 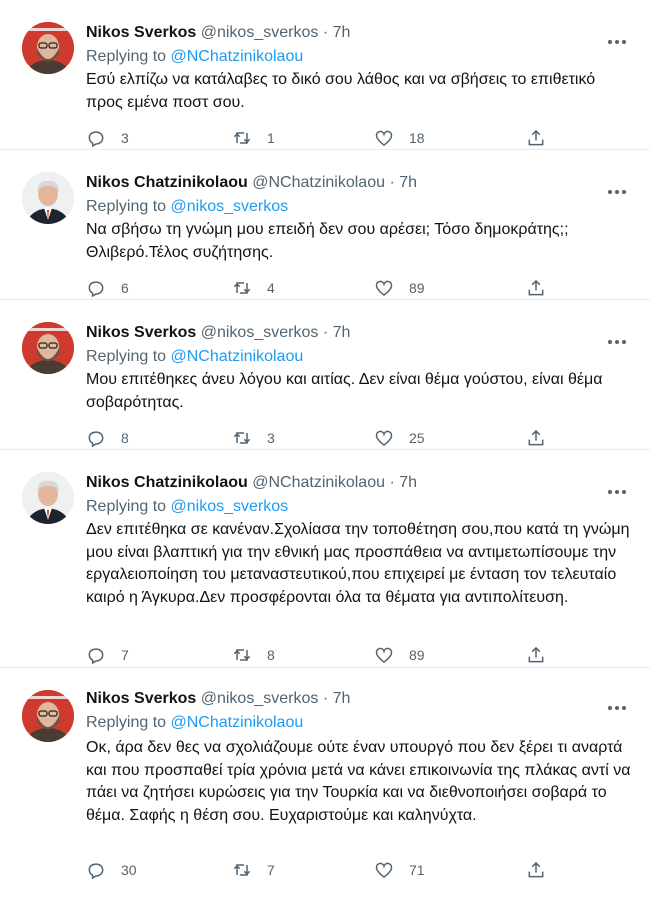 What do you see at coordinates (253, 138) in the screenshot?
I see `retweet-button: 1` at bounding box center [253, 138].